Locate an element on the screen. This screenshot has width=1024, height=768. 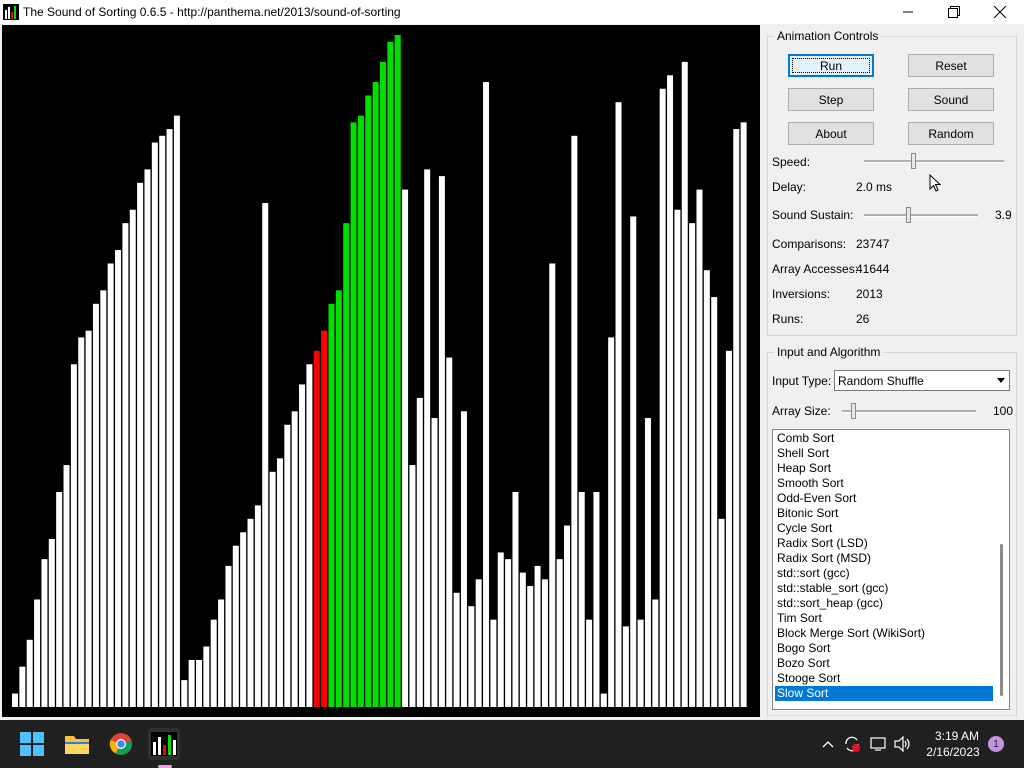
close-button is located at coordinates (1000, 12).